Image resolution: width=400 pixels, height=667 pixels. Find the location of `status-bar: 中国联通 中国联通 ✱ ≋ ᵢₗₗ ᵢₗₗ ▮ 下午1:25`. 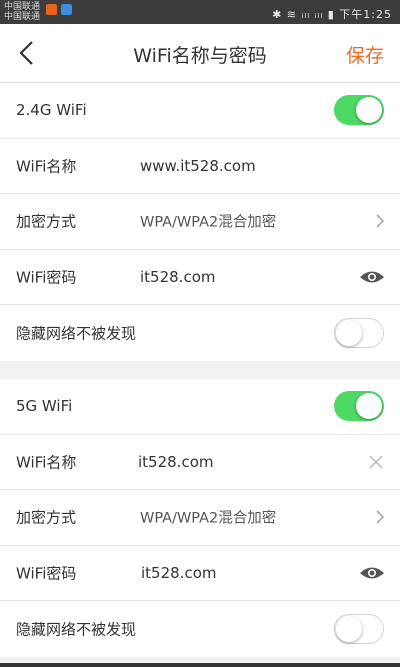

status-bar: 中国联通 中国联通 ✱ ≋ ᵢₗₗ ᵢₗₗ ▮ 下午1:25 is located at coordinates (200, 12).